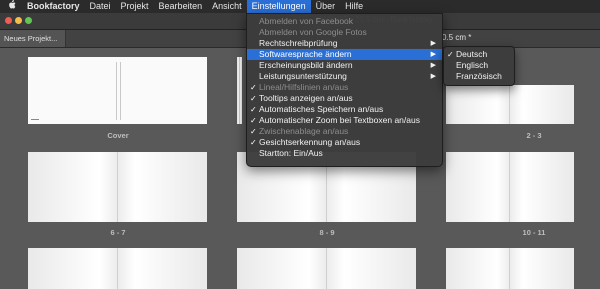  Describe the element at coordinates (118, 232) in the screenshot. I see `page-caption: 6 - 7` at that location.